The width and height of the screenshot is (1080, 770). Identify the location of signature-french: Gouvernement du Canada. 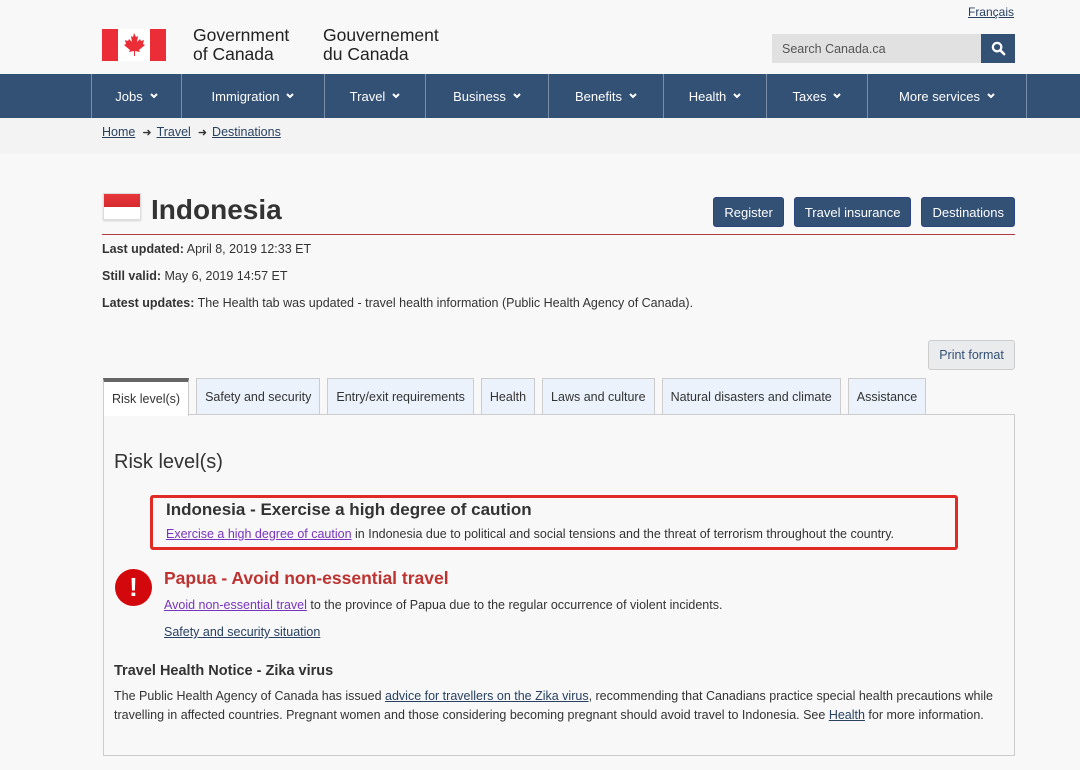
(381, 44).